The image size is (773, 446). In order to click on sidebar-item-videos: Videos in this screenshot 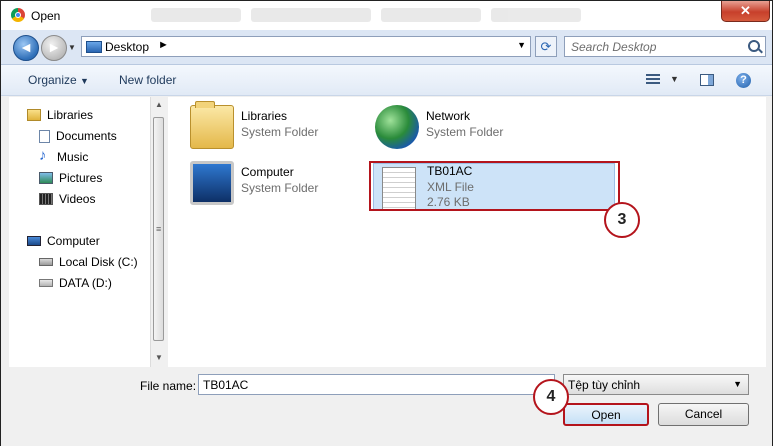, I will do `click(67, 199)`.